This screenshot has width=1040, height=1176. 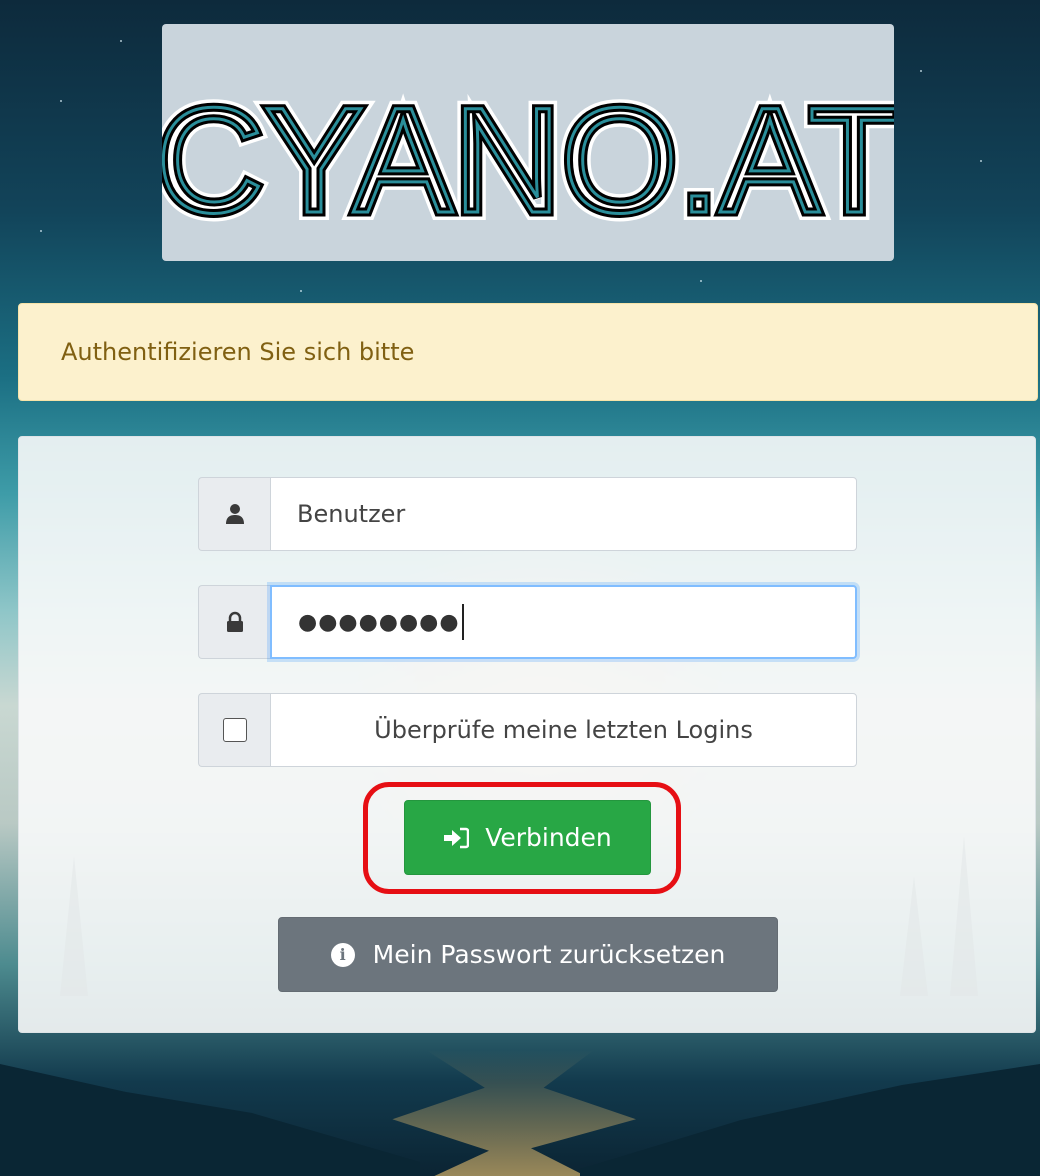 What do you see at coordinates (549, 954) in the screenshot?
I see `reset-label: Mein Passwort zurücksetzen` at bounding box center [549, 954].